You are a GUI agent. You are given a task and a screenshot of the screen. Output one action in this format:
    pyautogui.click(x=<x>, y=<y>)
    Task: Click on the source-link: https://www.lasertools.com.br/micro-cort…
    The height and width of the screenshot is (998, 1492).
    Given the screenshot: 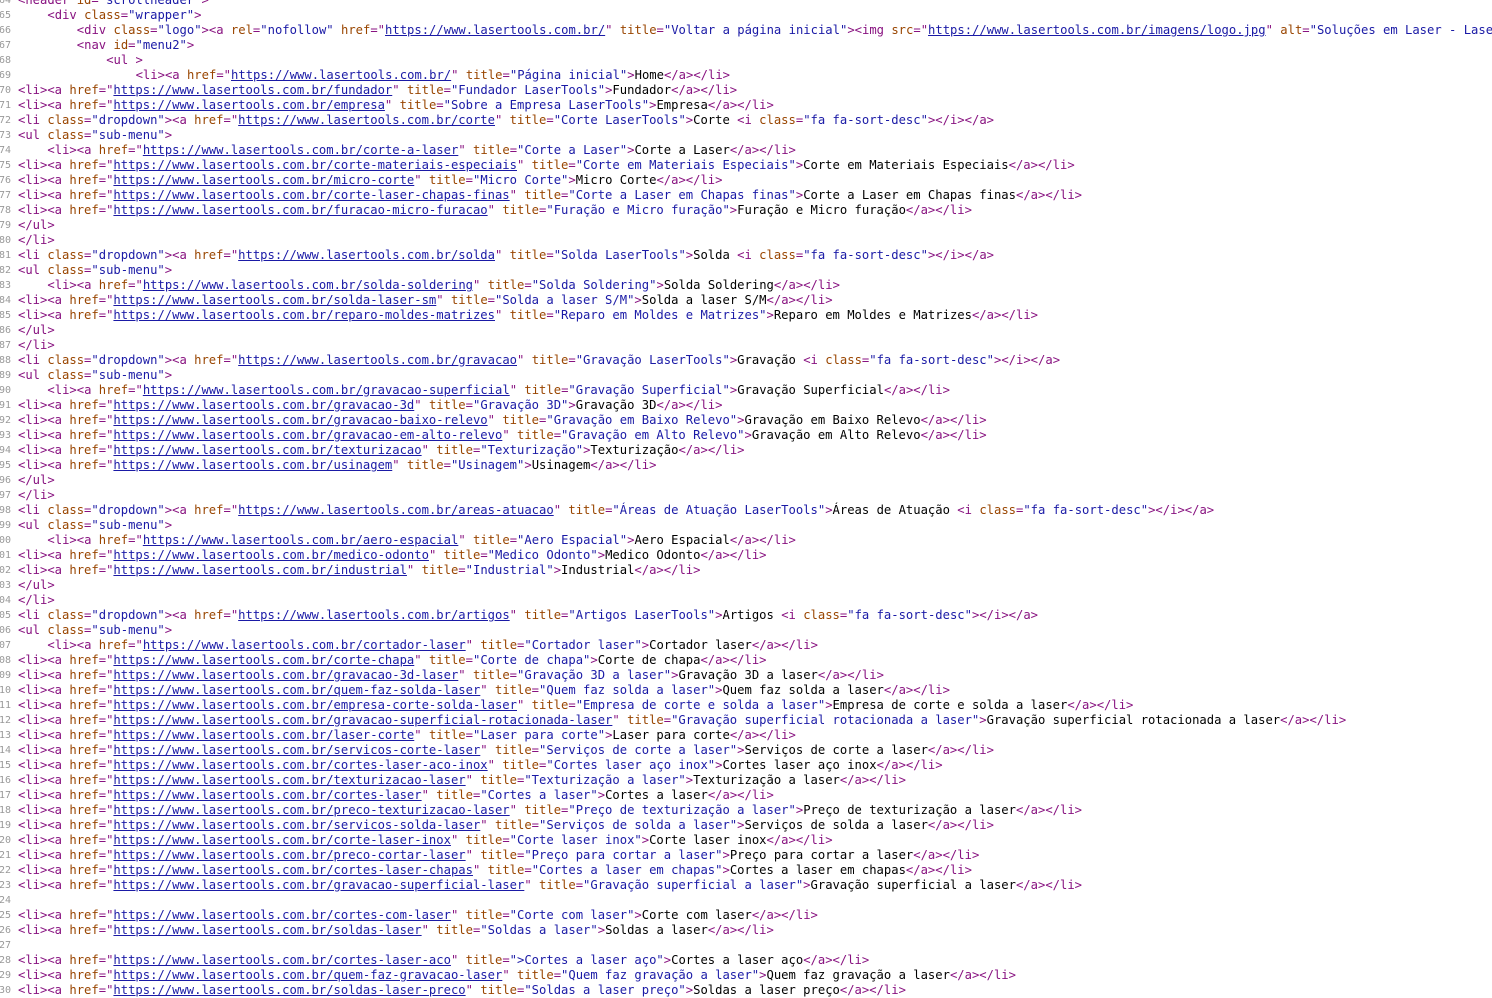 What is the action you would take?
    pyautogui.click(x=263, y=180)
    